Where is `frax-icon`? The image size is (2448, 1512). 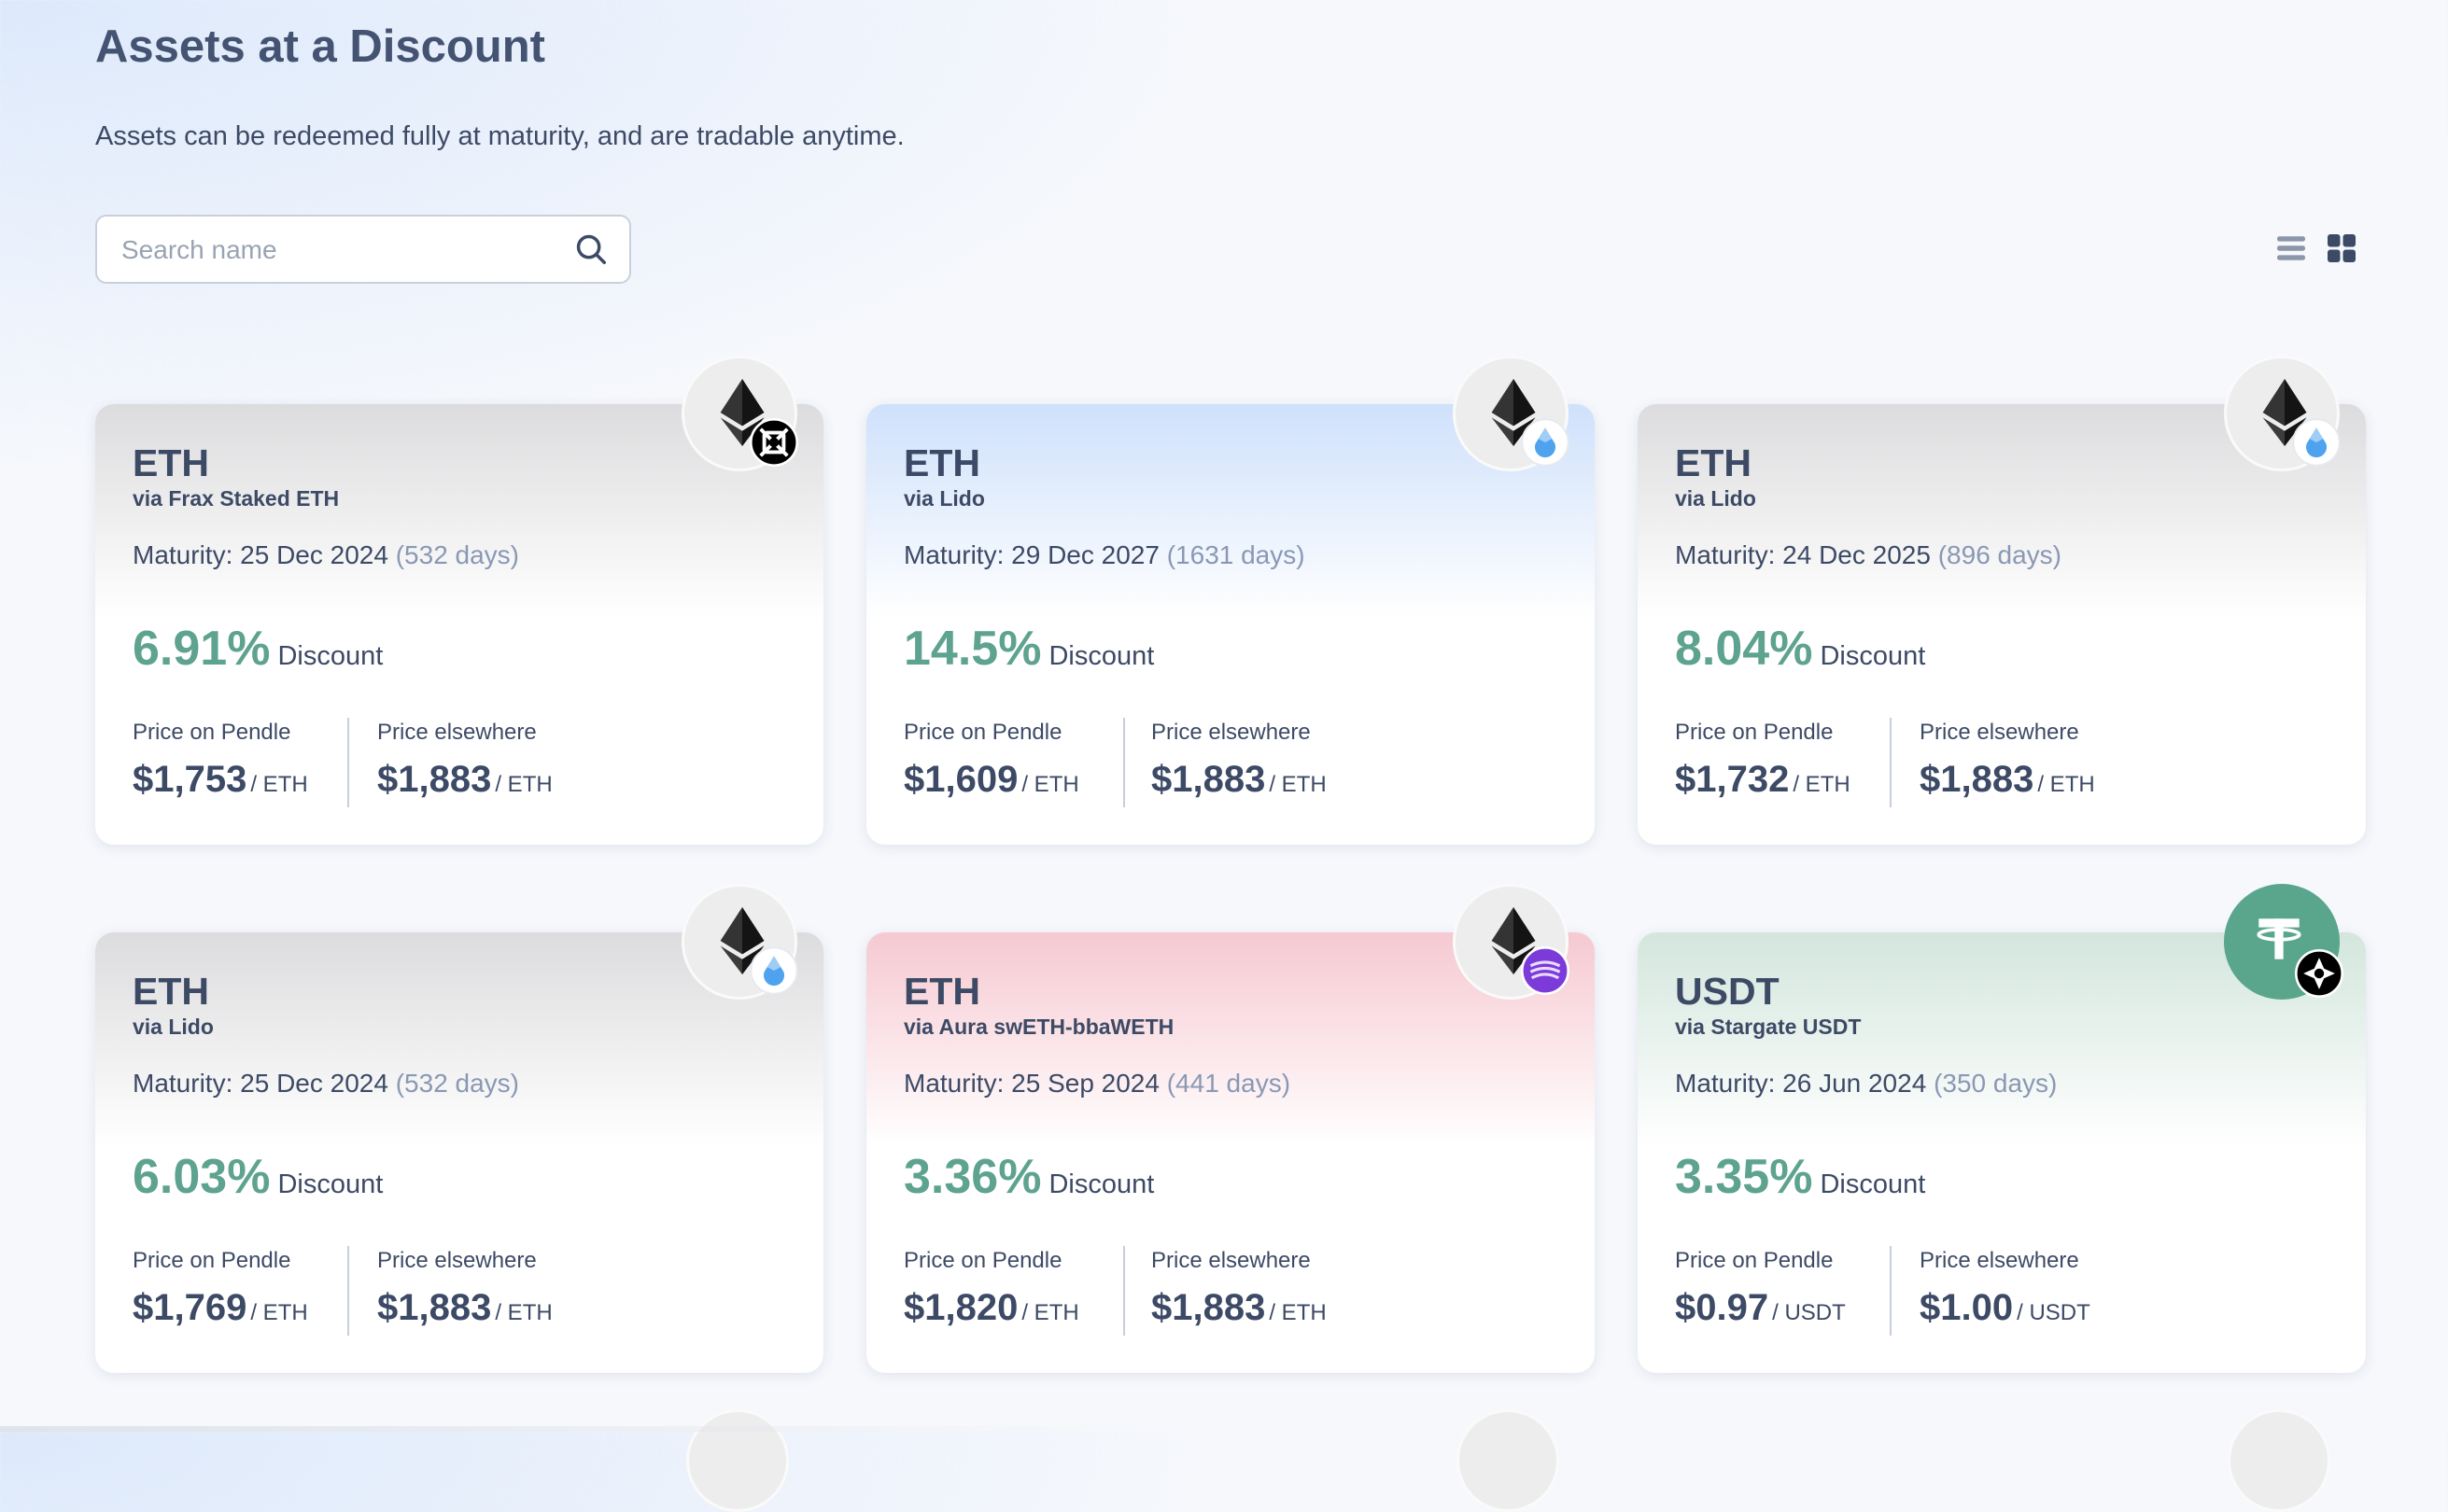 frax-icon is located at coordinates (774, 442).